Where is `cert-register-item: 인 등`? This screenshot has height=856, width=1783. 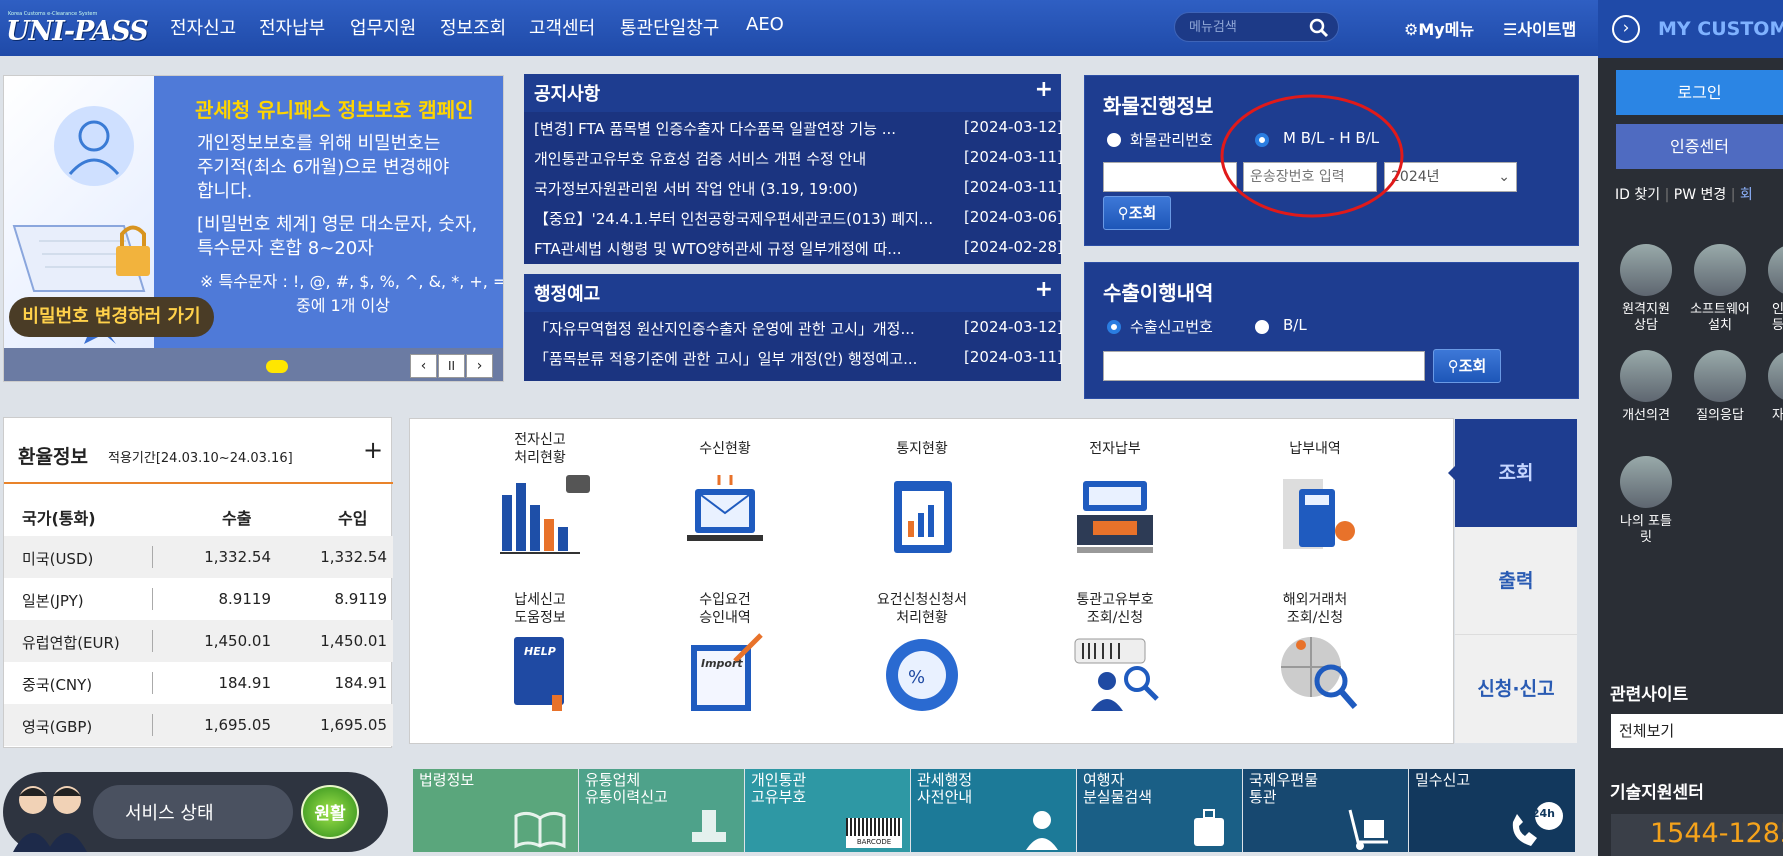 cert-register-item: 인 등 is located at coordinates (1775, 289).